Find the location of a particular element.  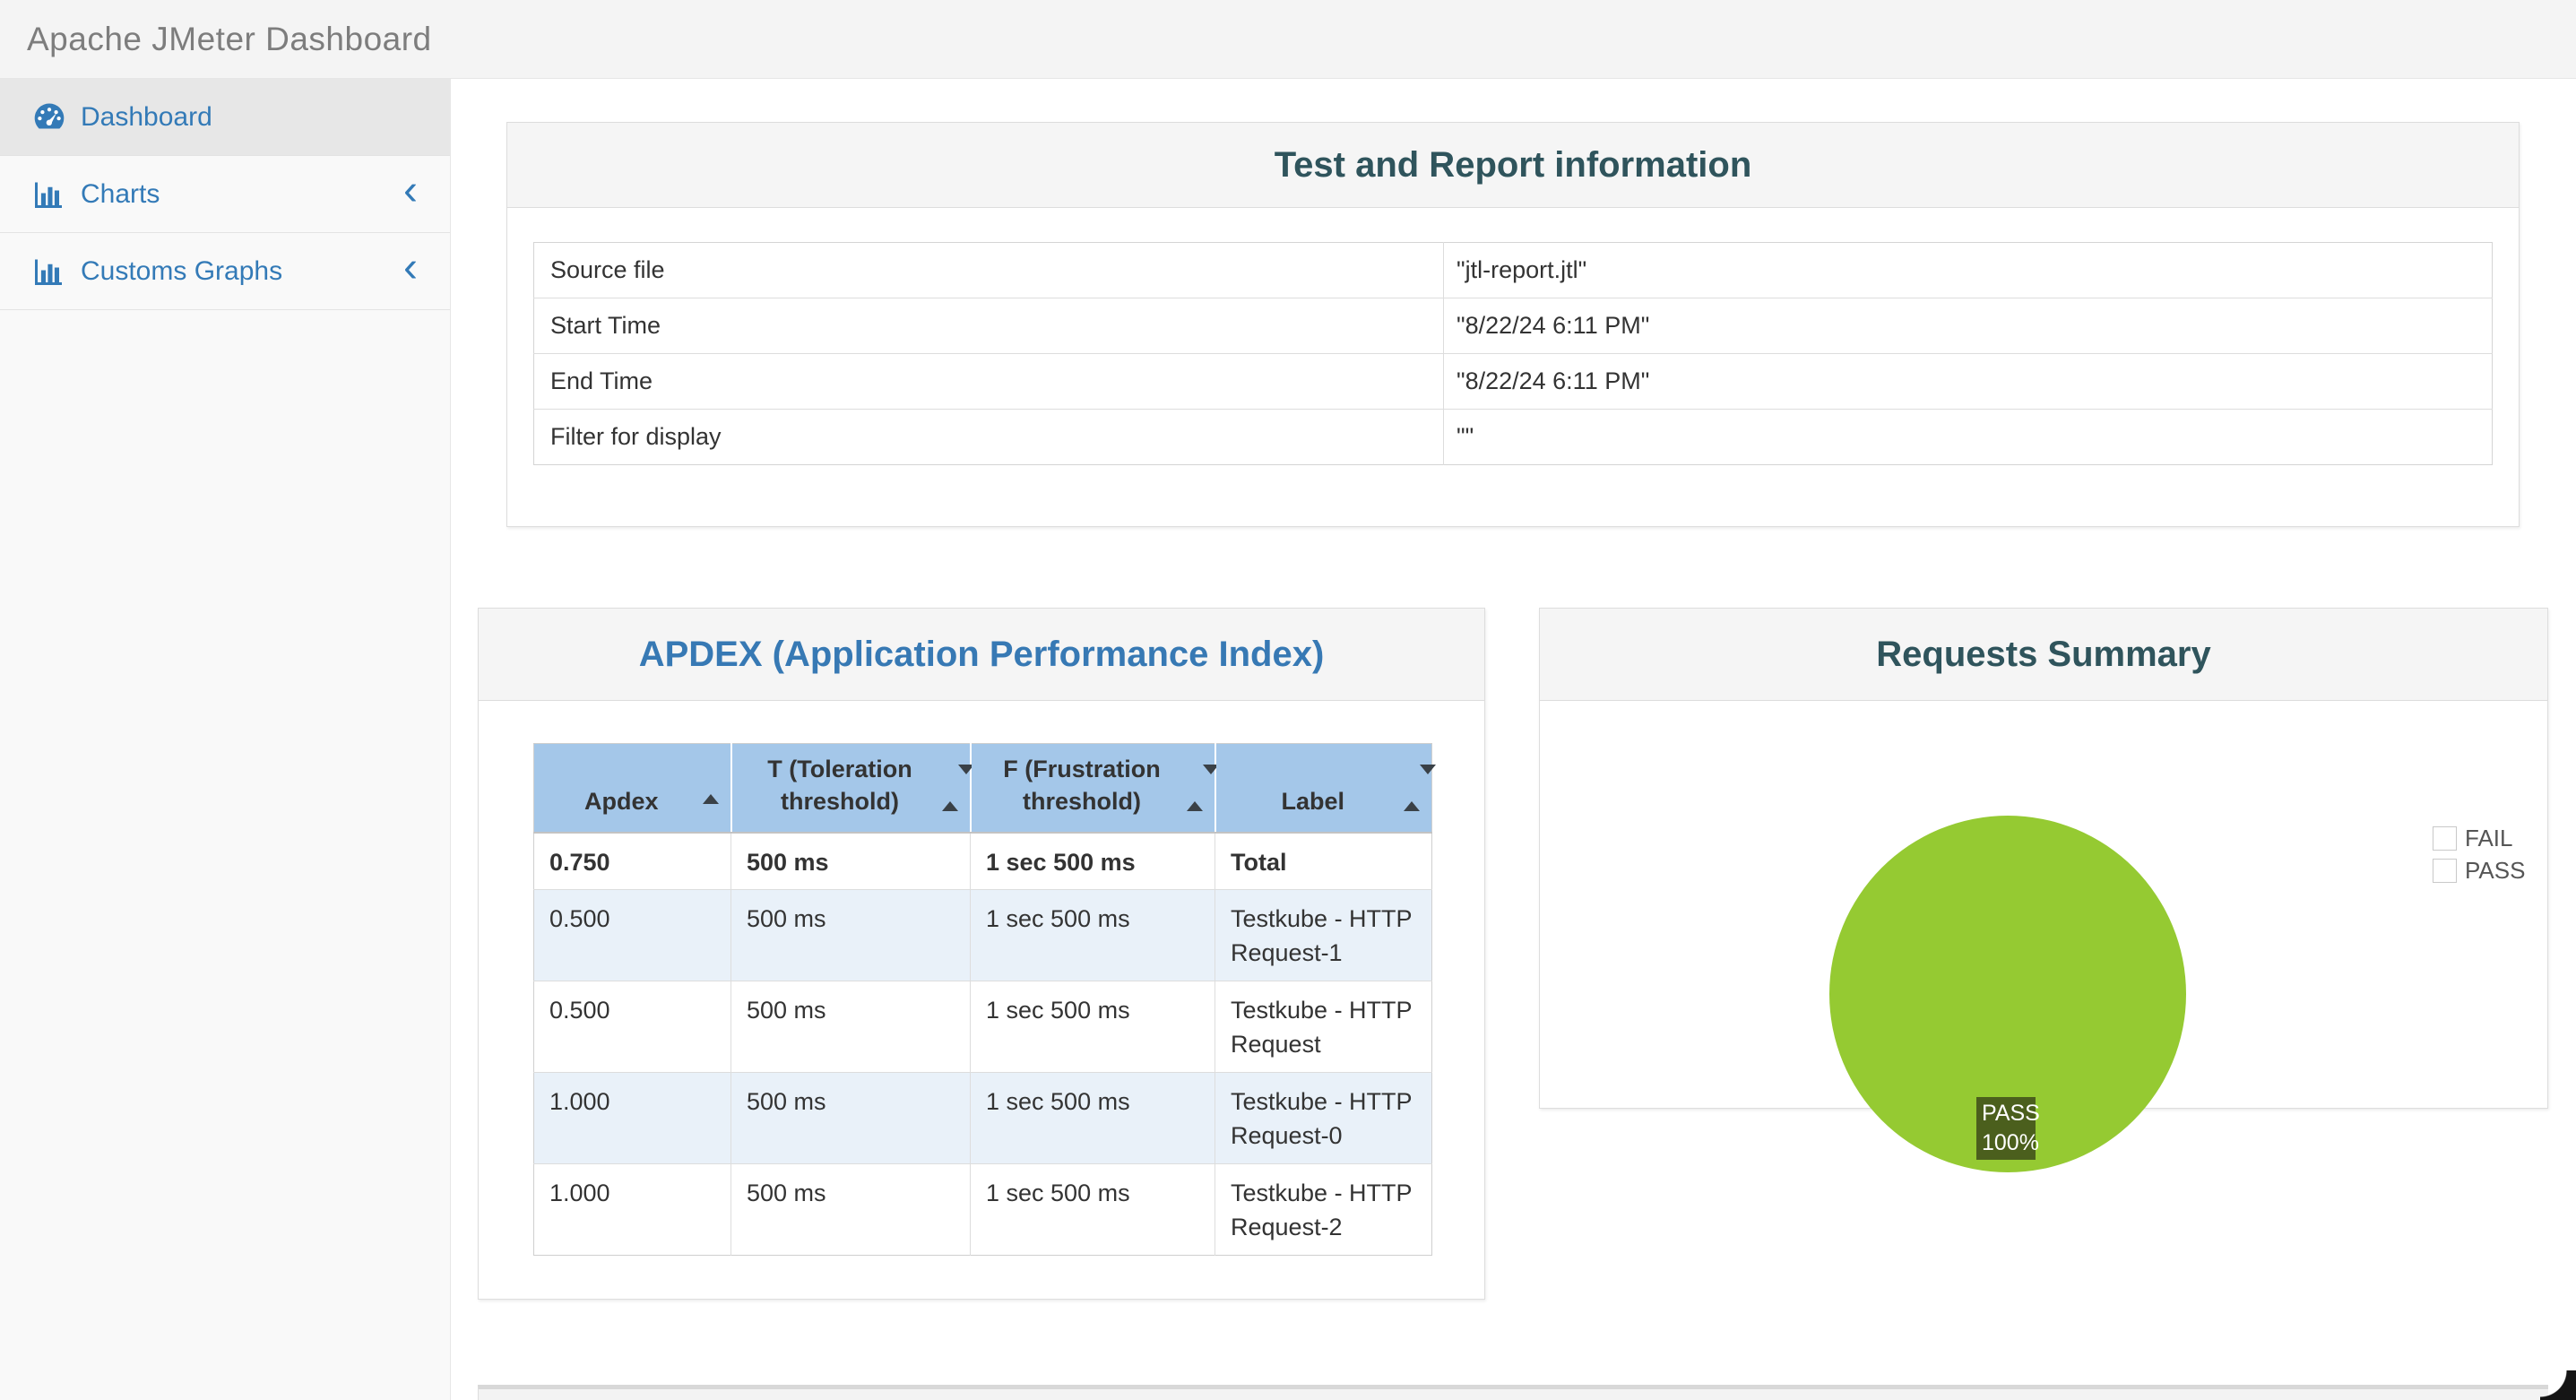

sidebar-item-dashboard: Dashboard is located at coordinates (225, 117).